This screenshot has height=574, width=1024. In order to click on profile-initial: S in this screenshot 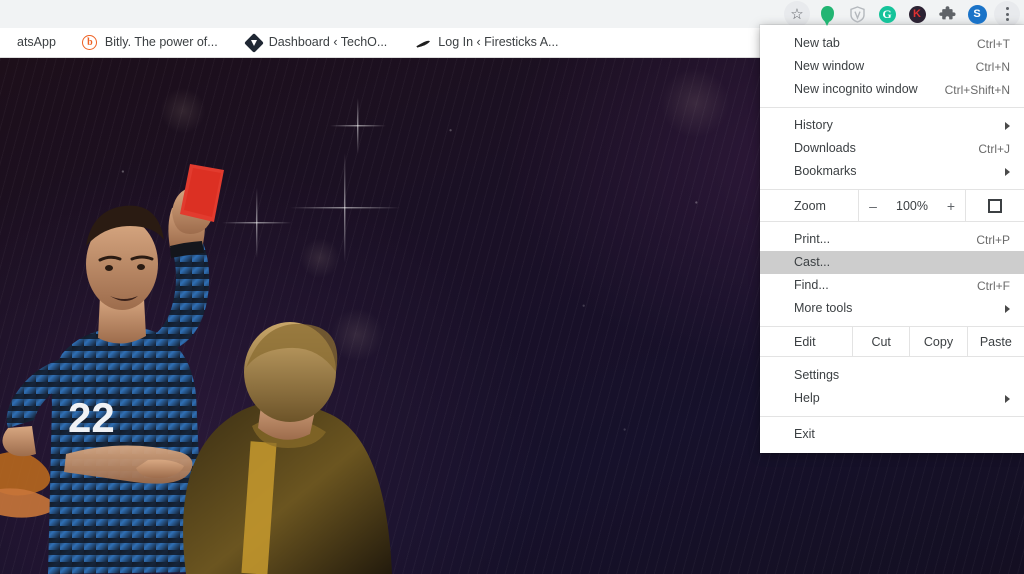, I will do `click(977, 14)`.